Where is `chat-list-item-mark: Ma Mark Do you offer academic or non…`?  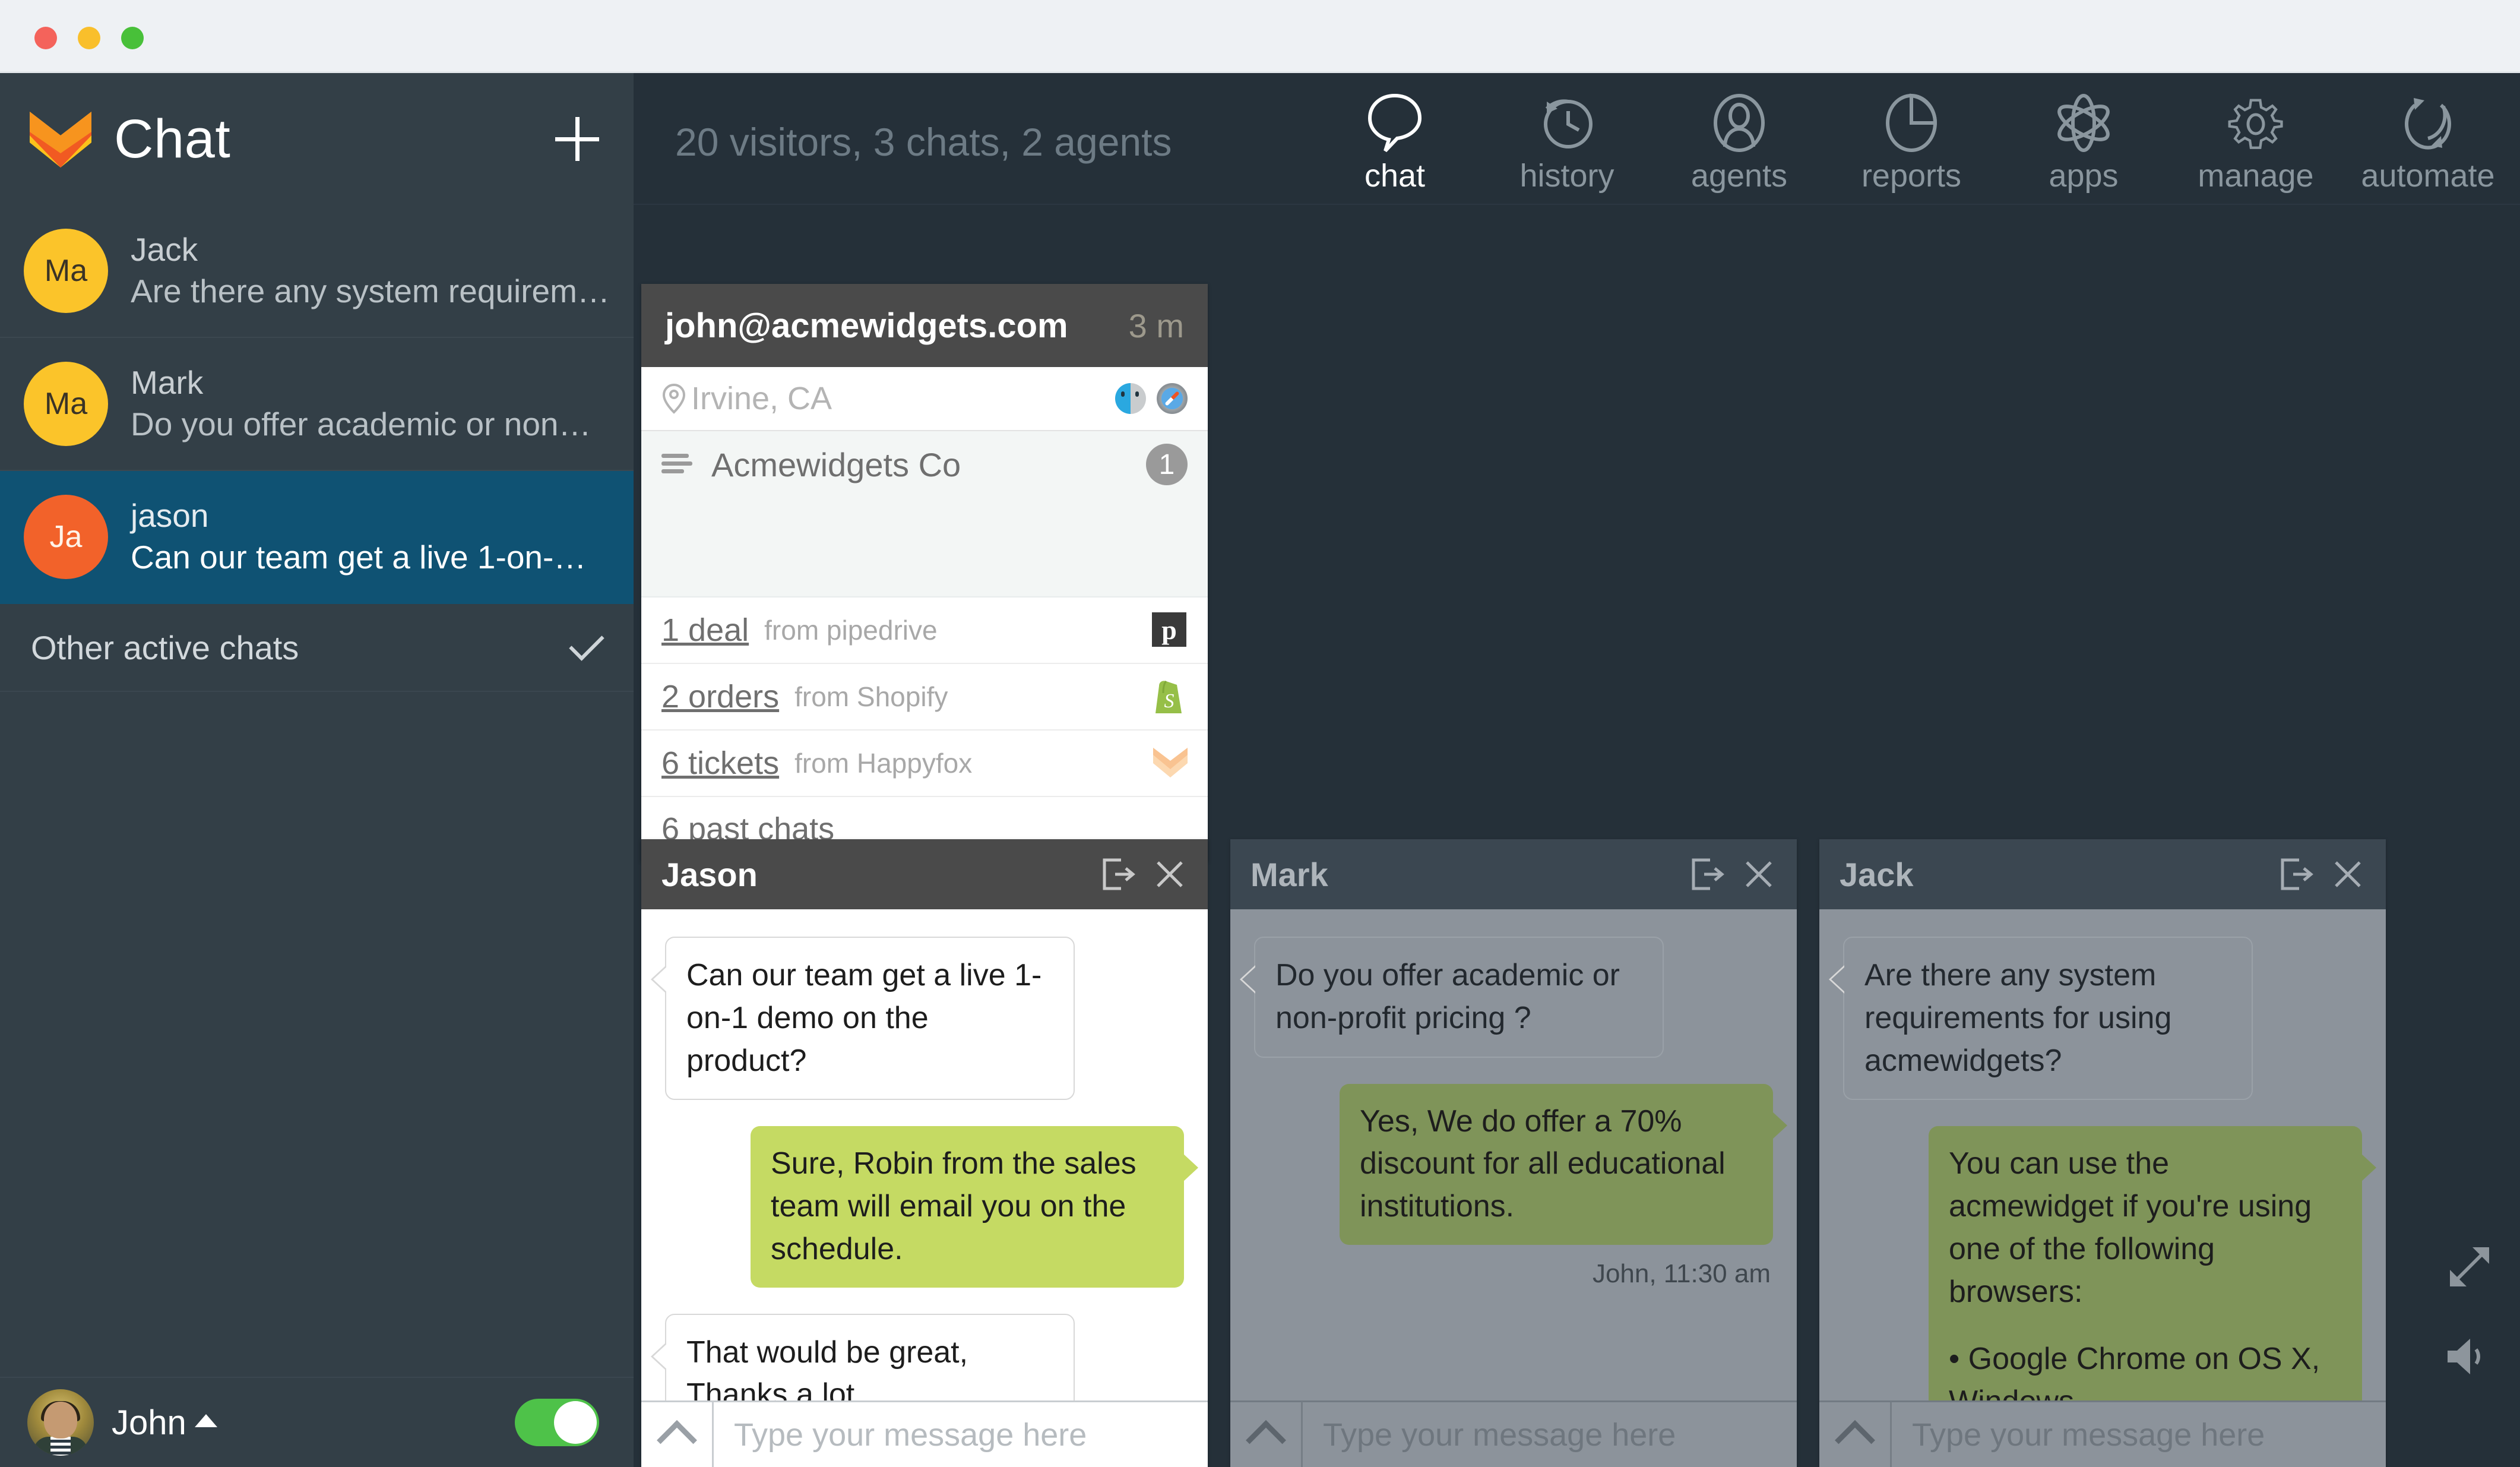
chat-list-item-mark: Ma Mark Do you offer academic or non… is located at coordinates (317, 404).